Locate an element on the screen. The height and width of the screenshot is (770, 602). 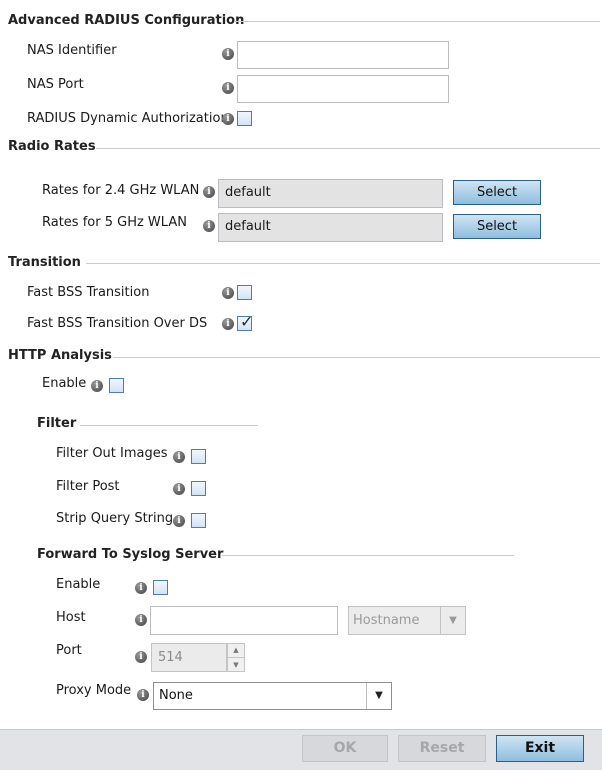
syslog-port-stepper: 514 is located at coordinates (189, 657).